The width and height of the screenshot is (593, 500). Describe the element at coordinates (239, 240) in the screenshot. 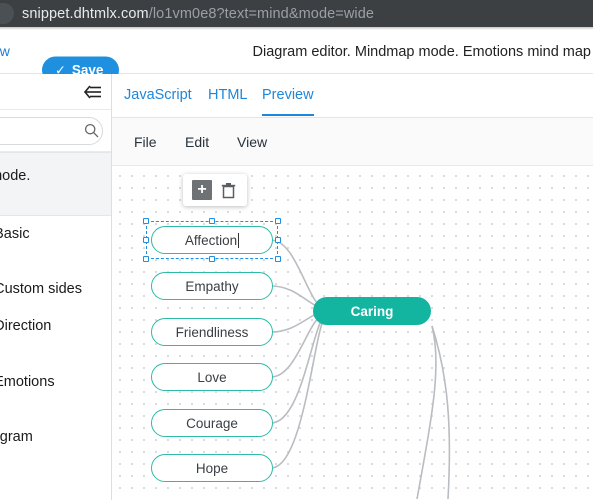

I see `text-cursor` at that location.